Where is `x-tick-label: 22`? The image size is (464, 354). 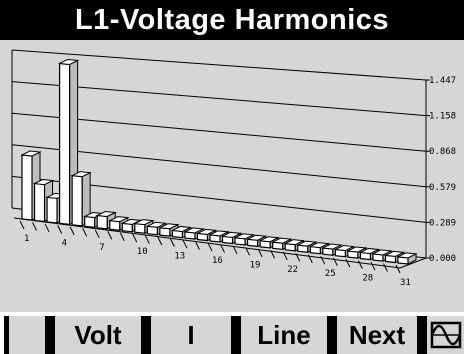 x-tick-label: 22 is located at coordinates (292, 270).